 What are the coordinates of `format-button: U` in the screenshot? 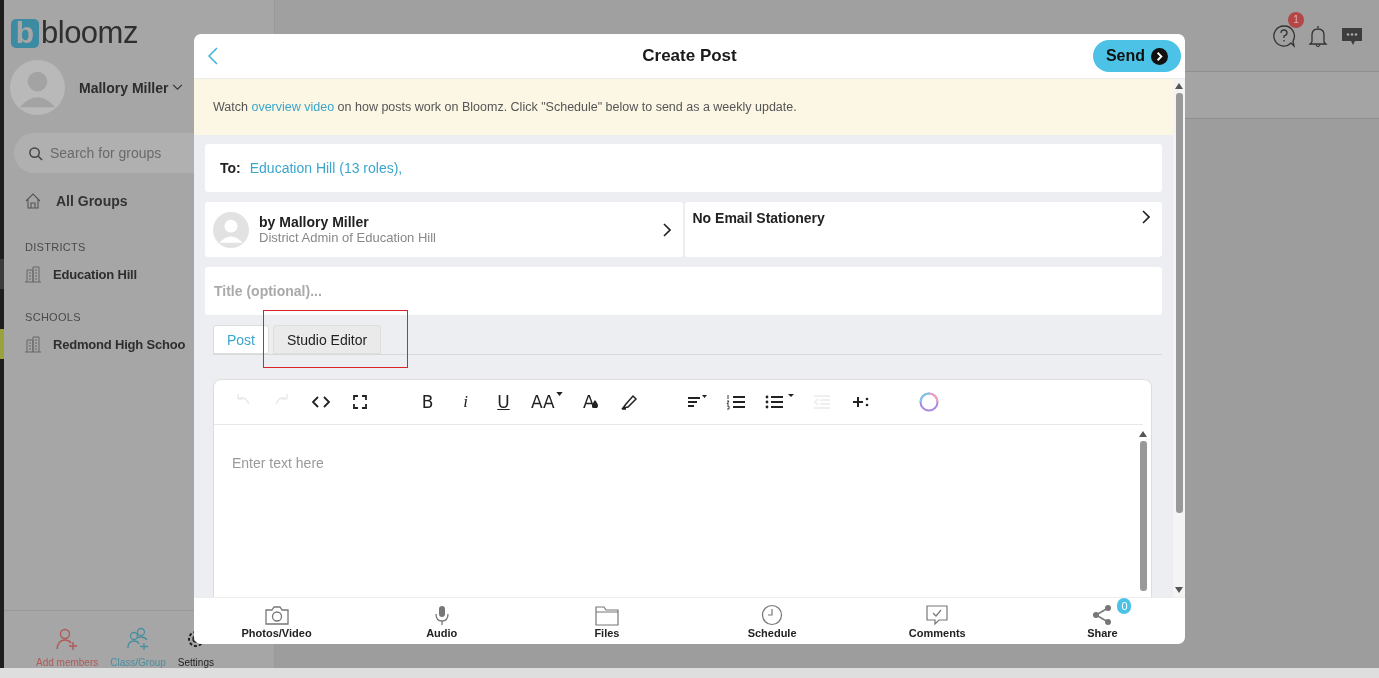 It's located at (503, 402).